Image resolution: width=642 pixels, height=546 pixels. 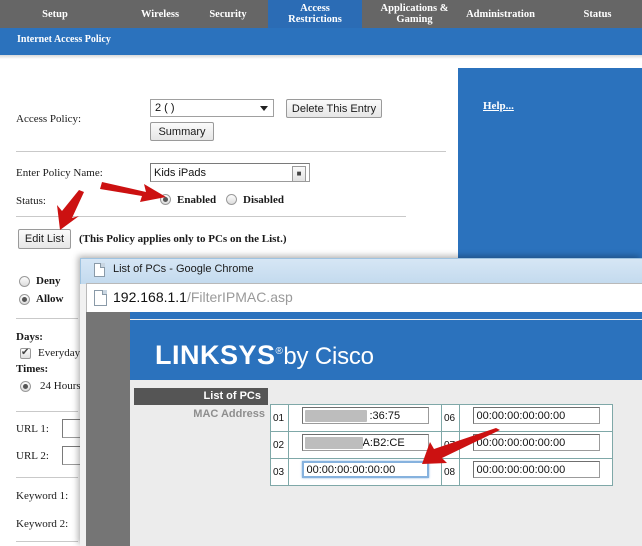 What do you see at coordinates (239, 297) in the screenshot?
I see `url-path: /FilterIPMAC.asp` at bounding box center [239, 297].